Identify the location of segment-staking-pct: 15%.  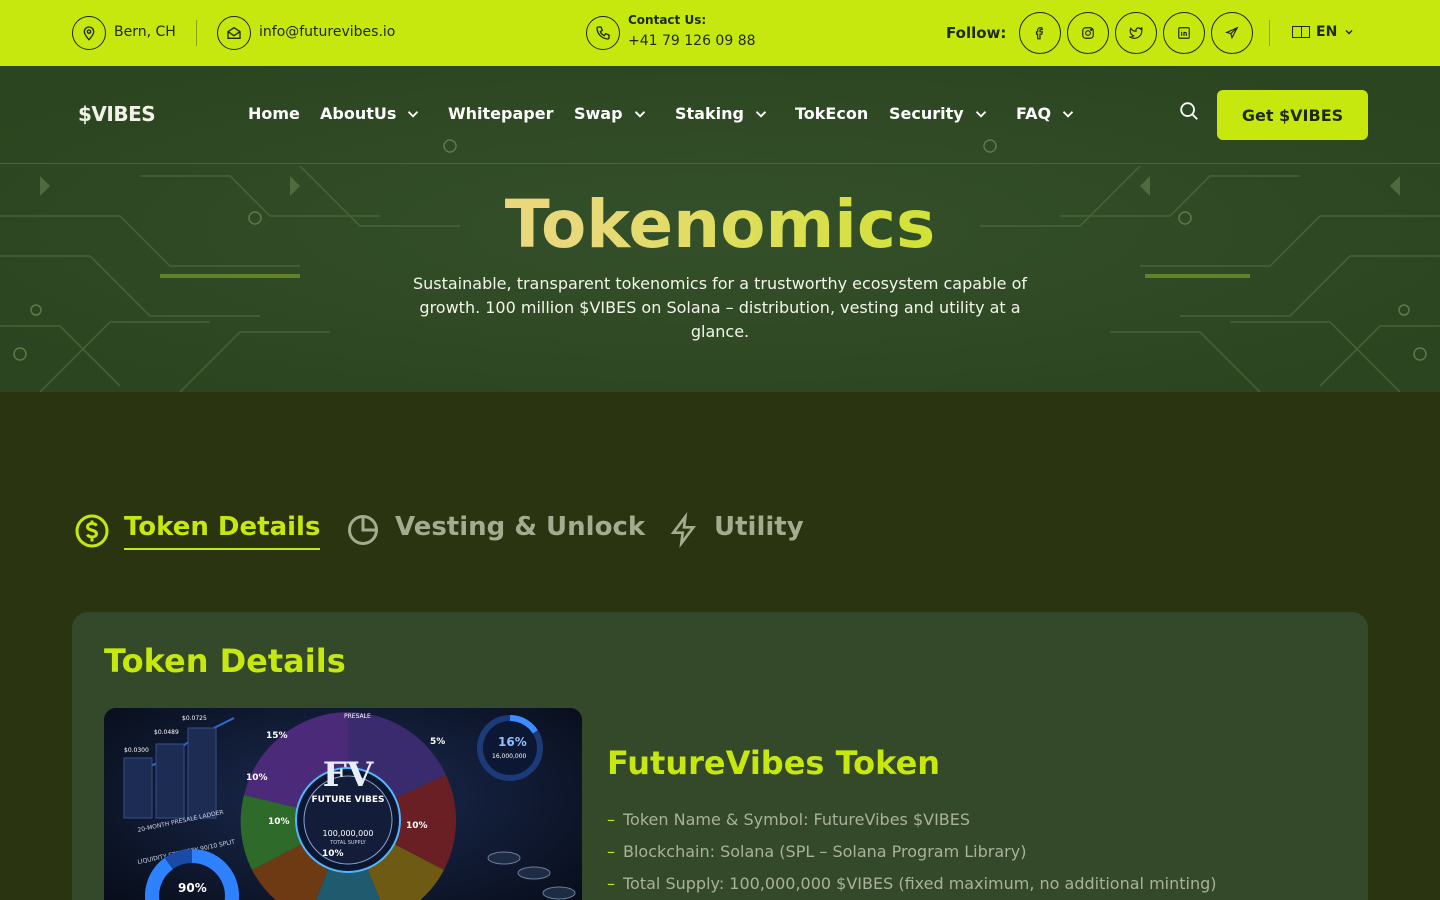
(277, 736).